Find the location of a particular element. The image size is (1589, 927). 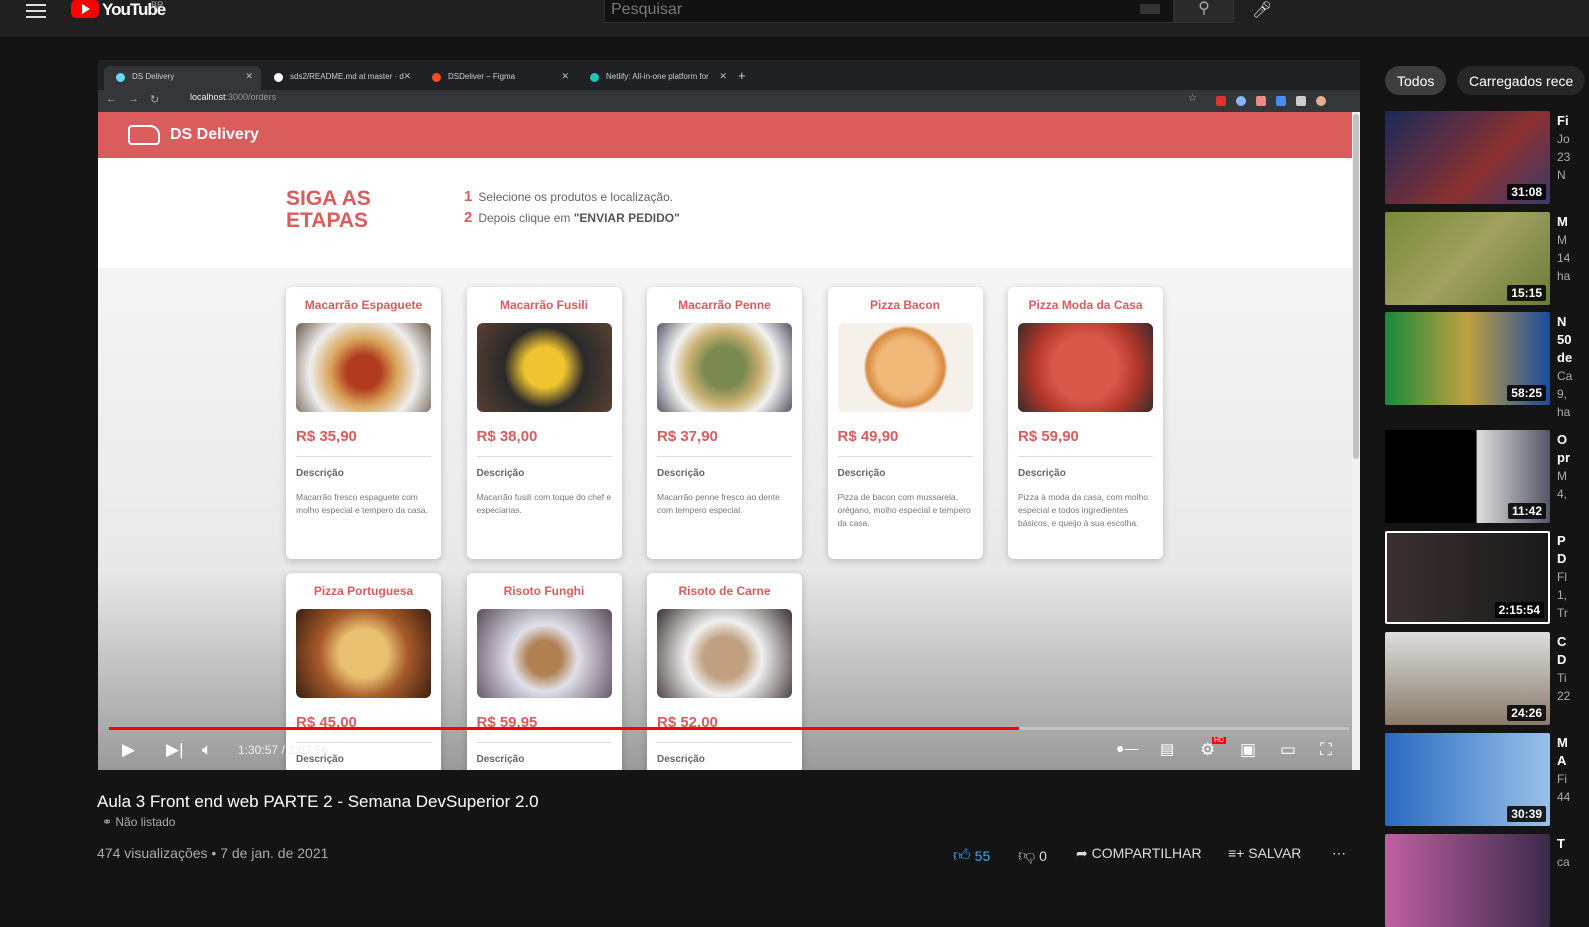

related-video-text: de is located at coordinates (1564, 357).